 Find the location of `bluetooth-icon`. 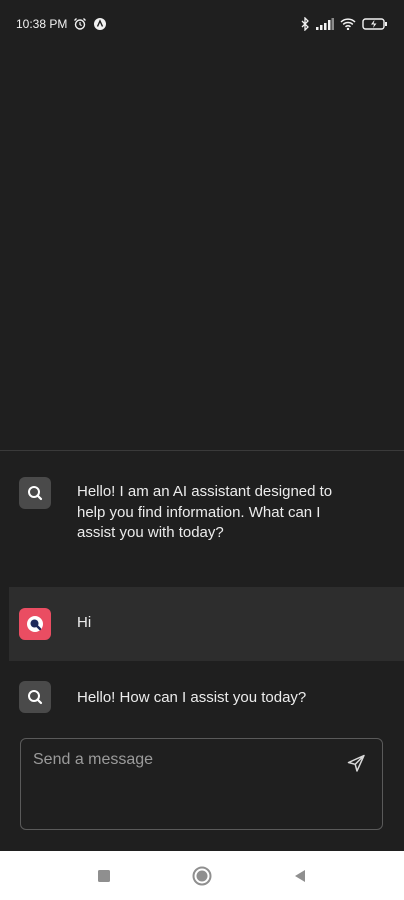

bluetooth-icon is located at coordinates (305, 24).